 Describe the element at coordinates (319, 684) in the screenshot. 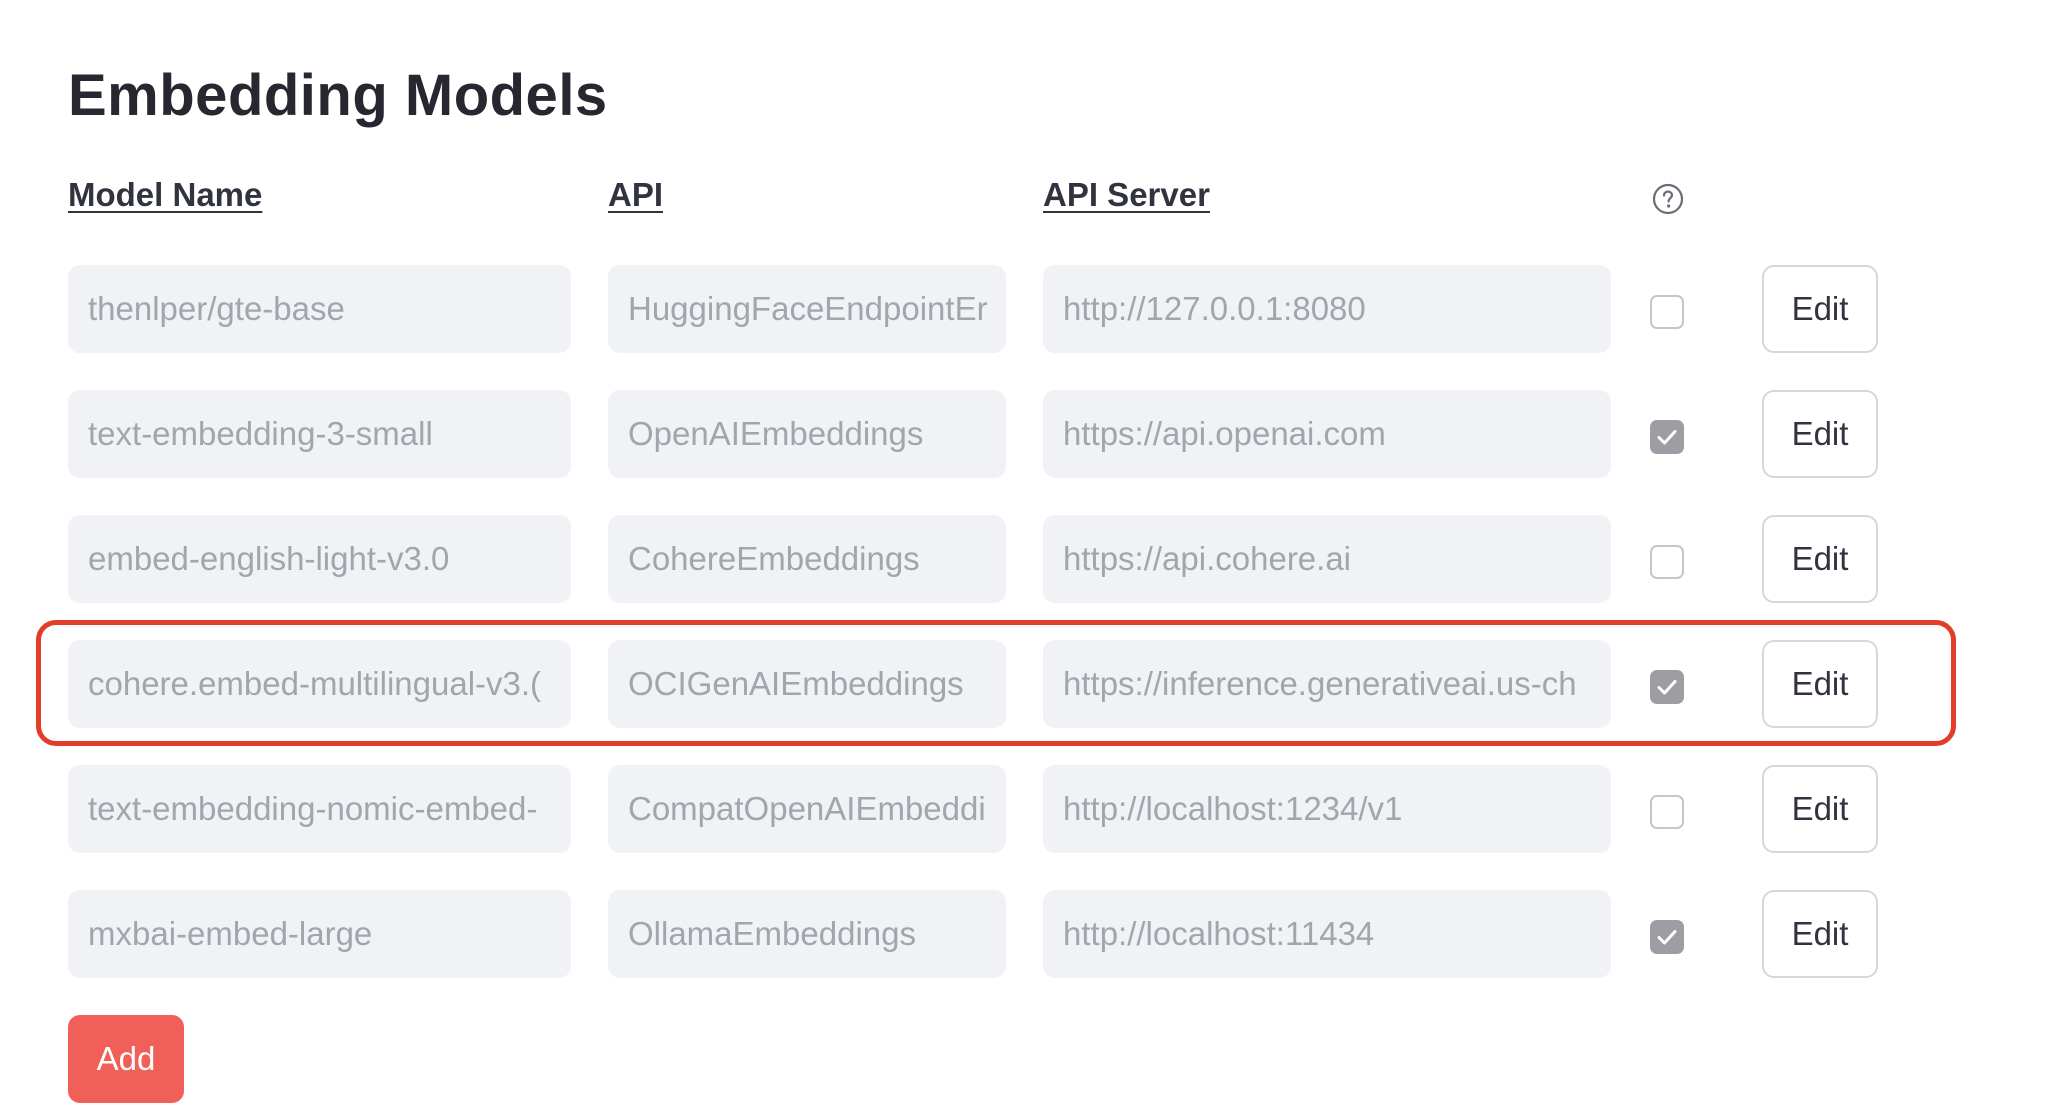

I see `model-name-field: cohere.embed-multilingual-v3.(` at that location.